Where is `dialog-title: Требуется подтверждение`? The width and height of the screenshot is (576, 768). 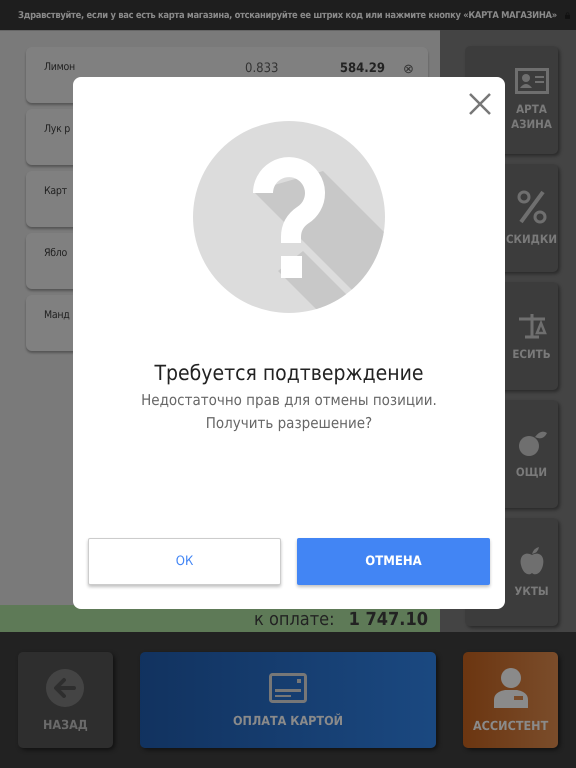 dialog-title: Требуется подтверждение is located at coordinates (289, 373).